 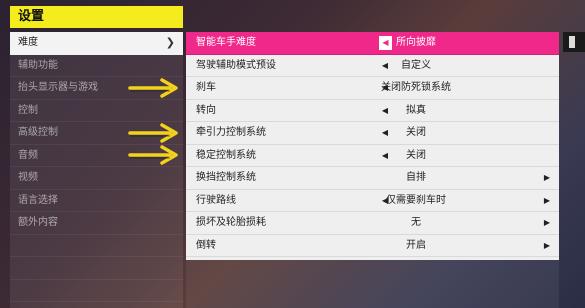 What do you see at coordinates (416, 42) in the screenshot?
I see `setting-value: 所向披靡` at bounding box center [416, 42].